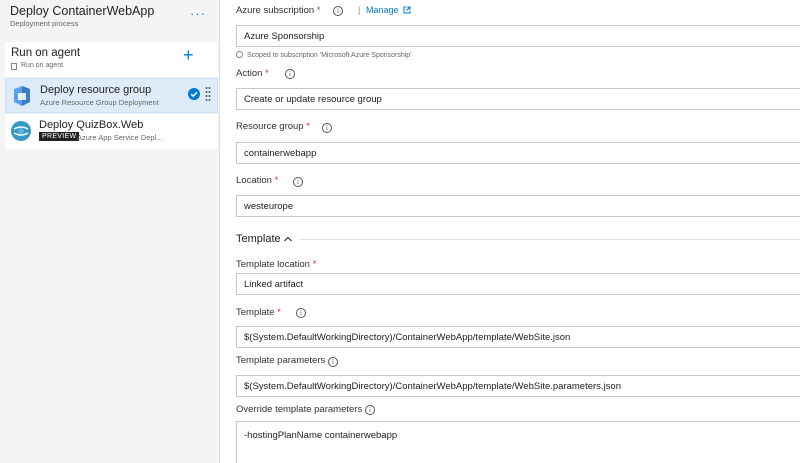  I want to click on resource-group-icon, so click(22, 96).